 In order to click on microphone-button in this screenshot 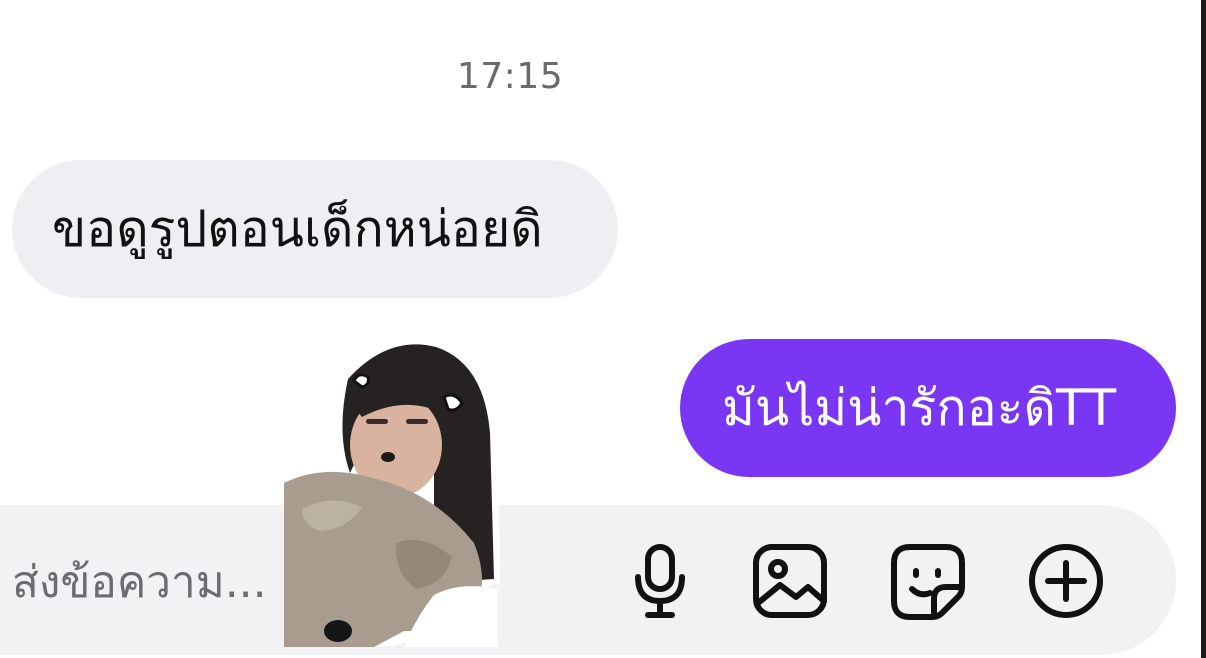, I will do `click(660, 581)`.